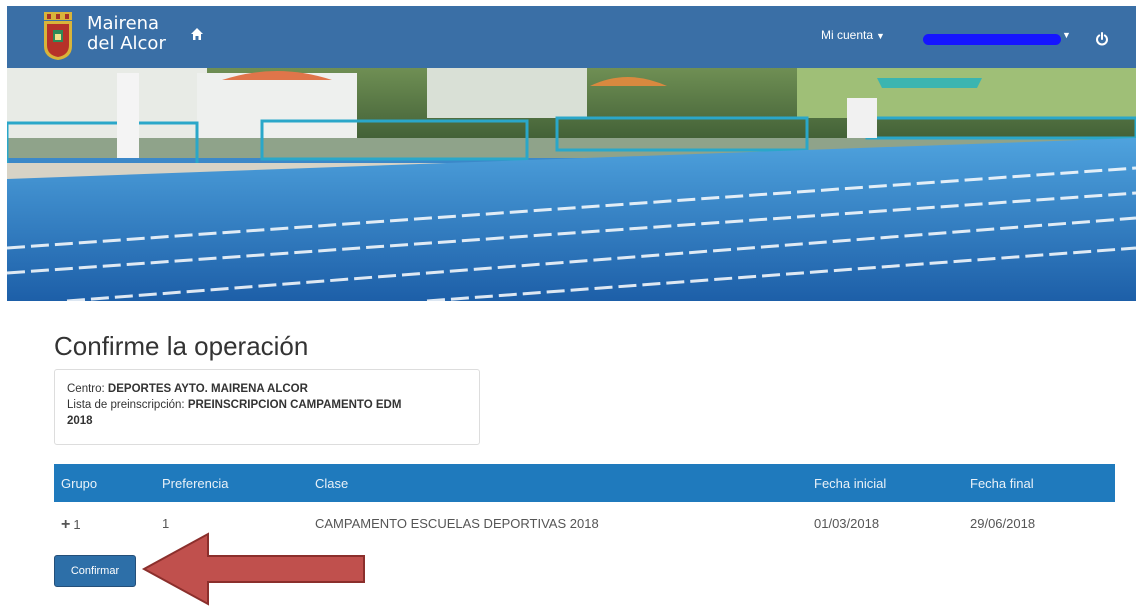  Describe the element at coordinates (847, 35) in the screenshot. I see `account-label: Mi cuenta` at that location.